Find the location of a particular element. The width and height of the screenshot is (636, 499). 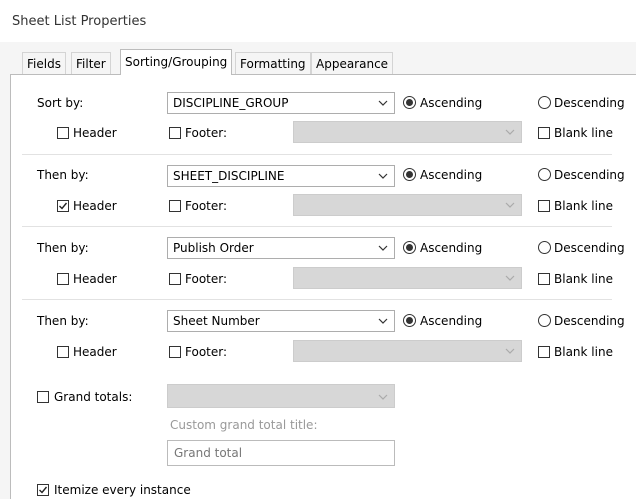

then-by-1-header-checkbox is located at coordinates (63, 206).